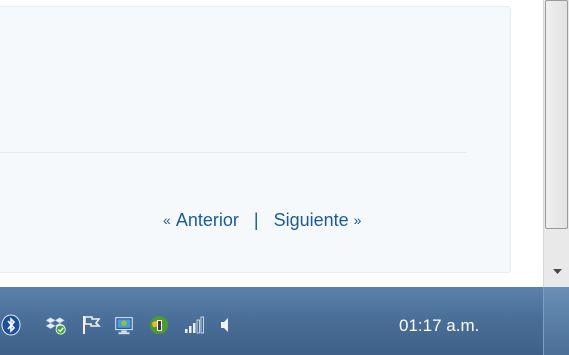  I want to click on previous-link: Anterior, so click(207, 220).